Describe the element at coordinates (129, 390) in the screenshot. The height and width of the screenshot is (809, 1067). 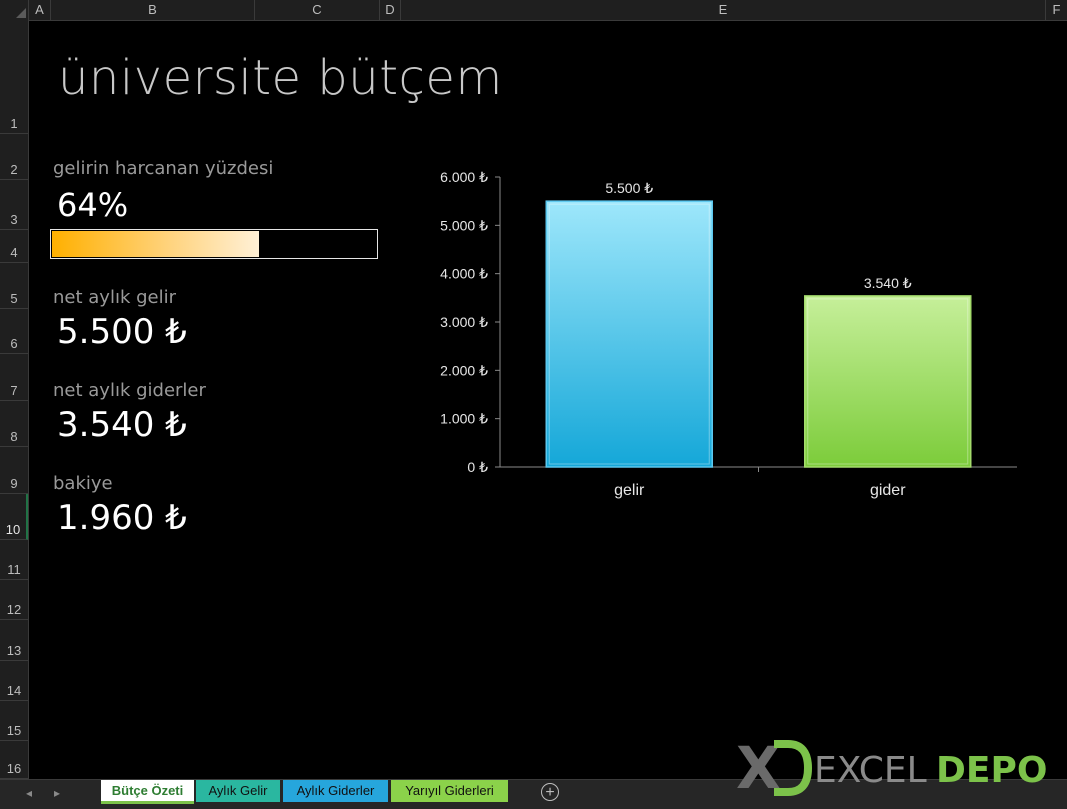
I see `expenses-label: net aylık giderler` at that location.